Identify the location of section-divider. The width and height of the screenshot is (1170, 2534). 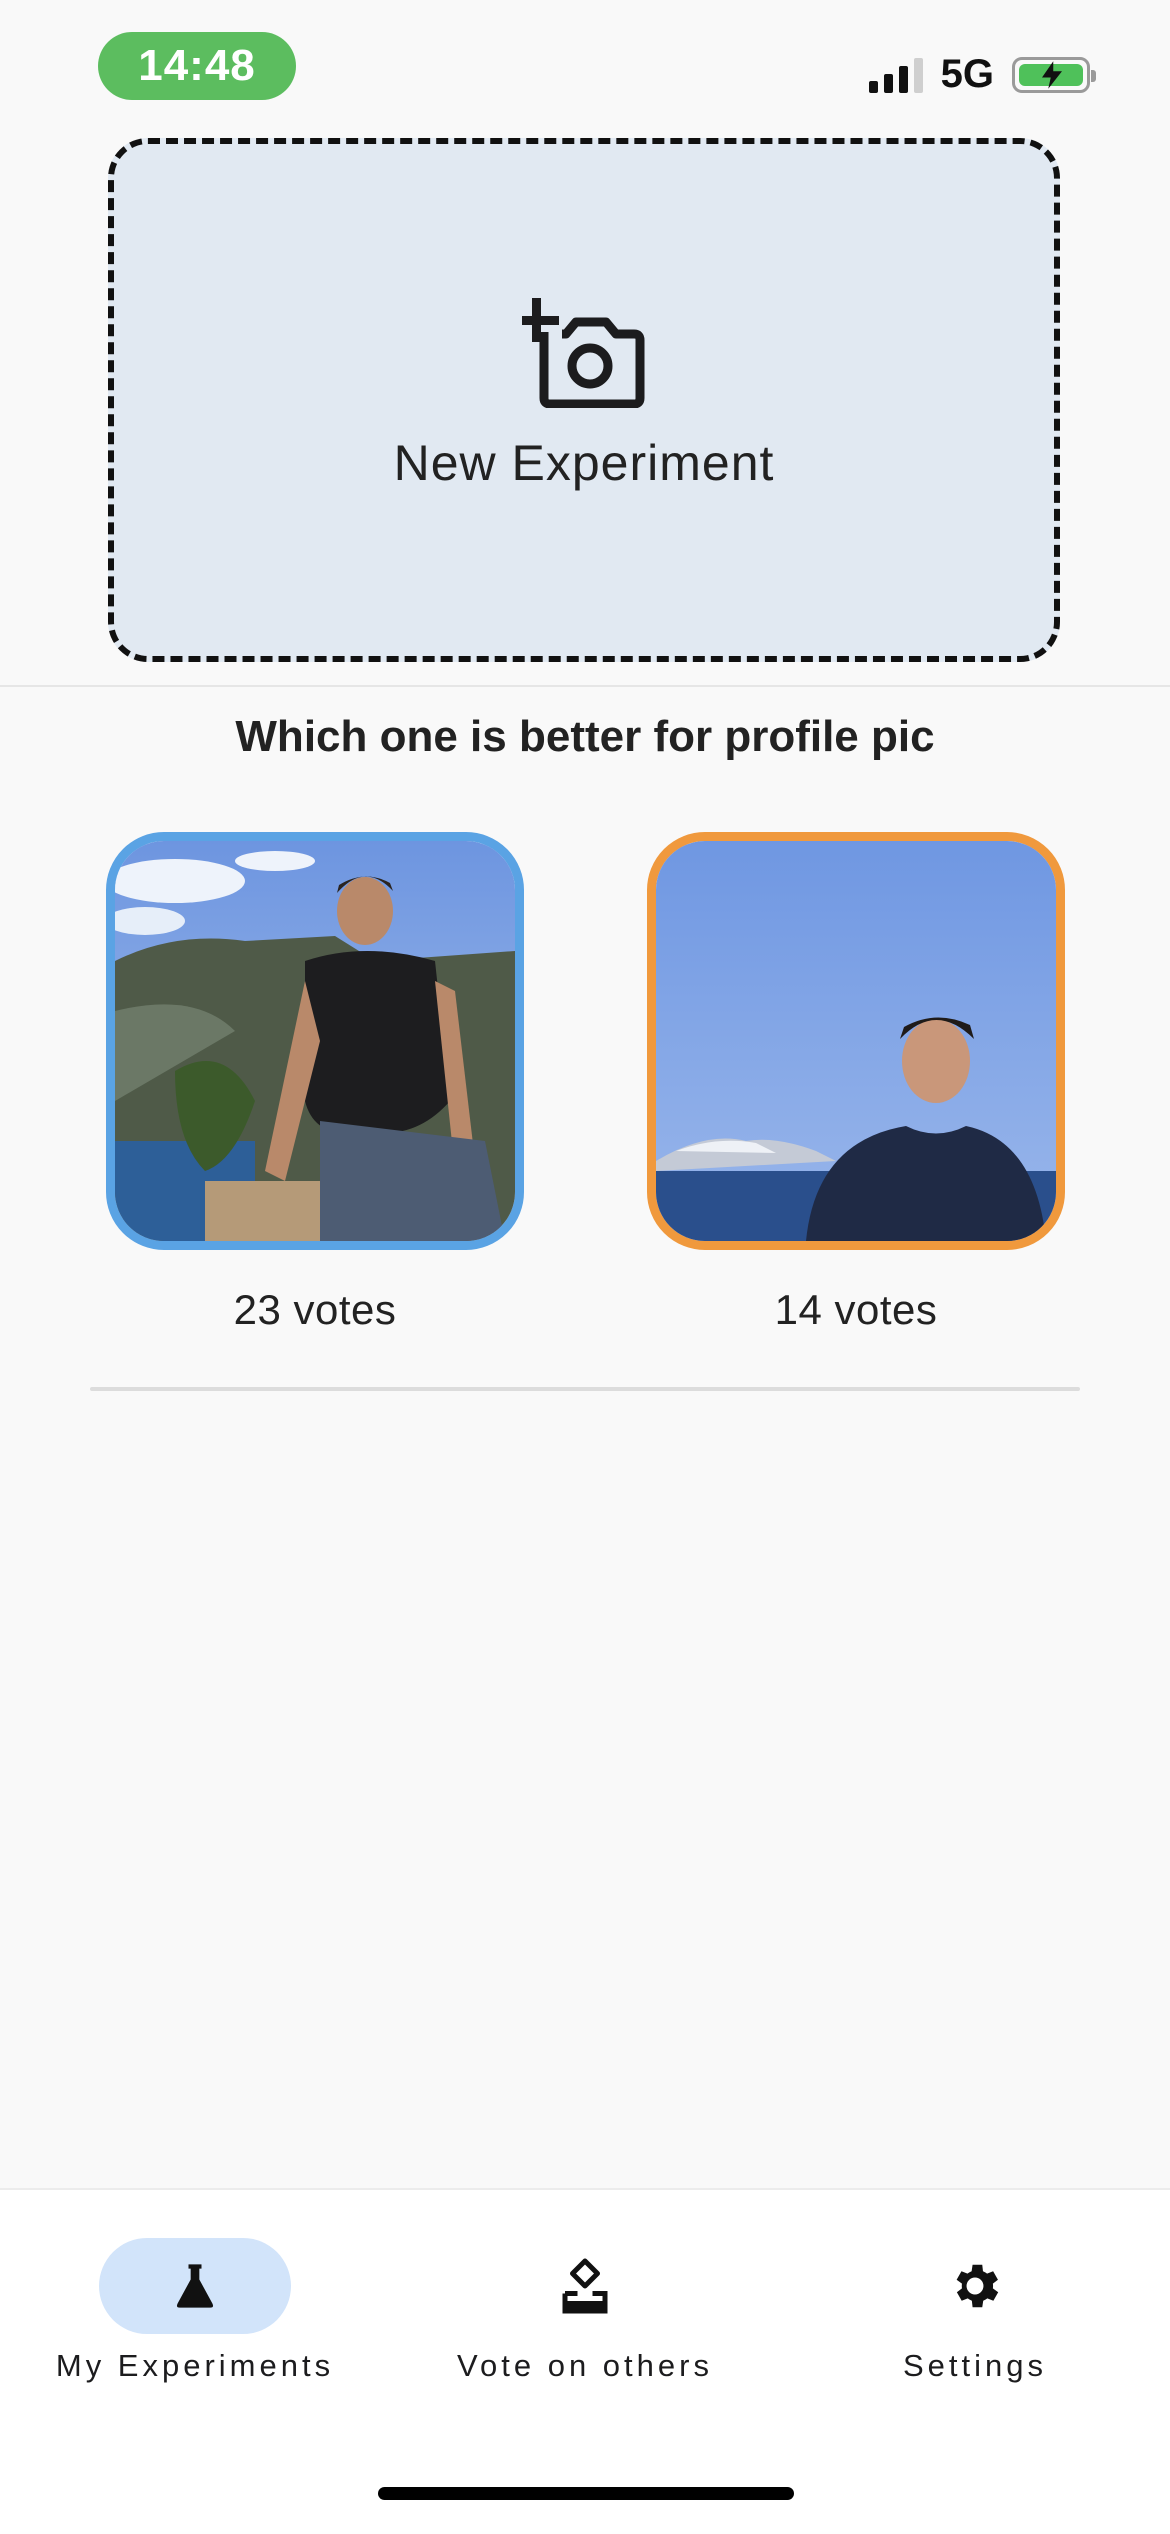
(585, 686).